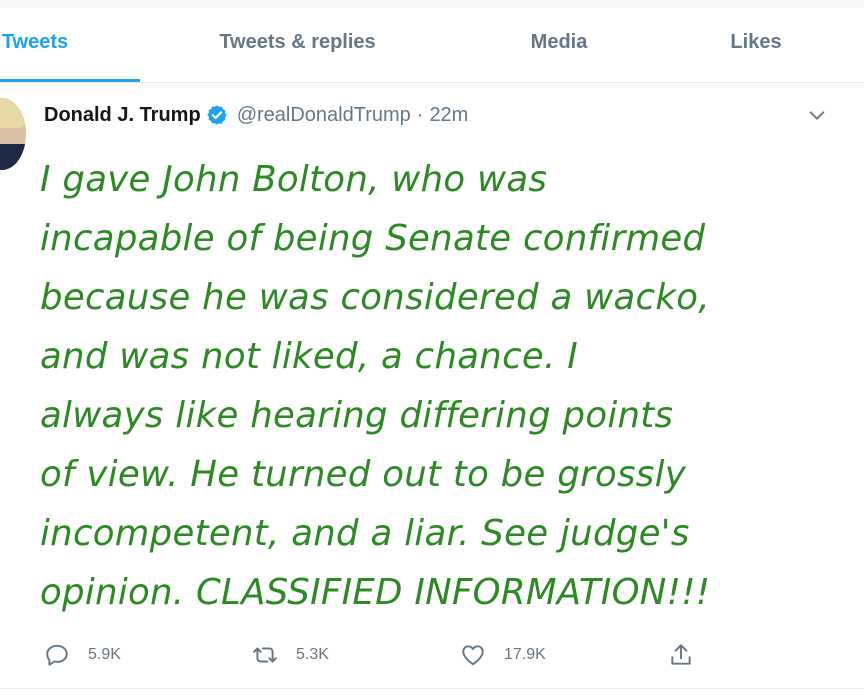 The height and width of the screenshot is (695, 864). Describe the element at coordinates (13, 134) in the screenshot. I see `avatar` at that location.